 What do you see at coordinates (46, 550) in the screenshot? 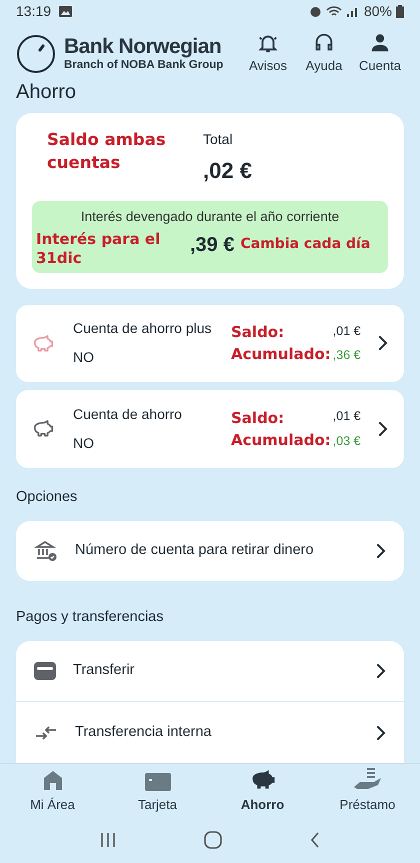
I see `bank-icon` at bounding box center [46, 550].